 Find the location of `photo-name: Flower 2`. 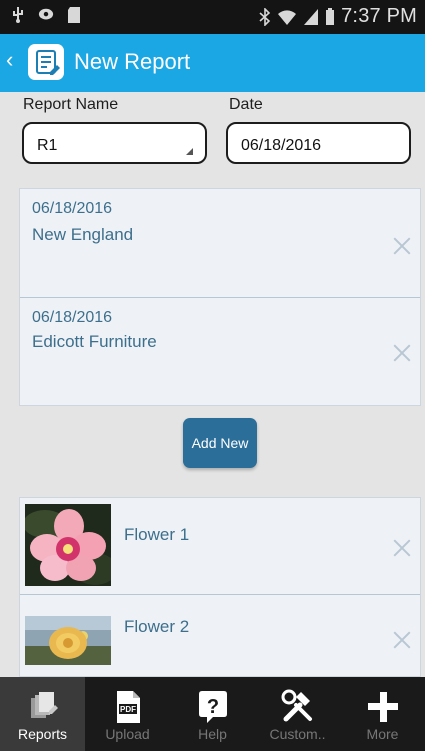

photo-name: Flower 2 is located at coordinates (157, 626).